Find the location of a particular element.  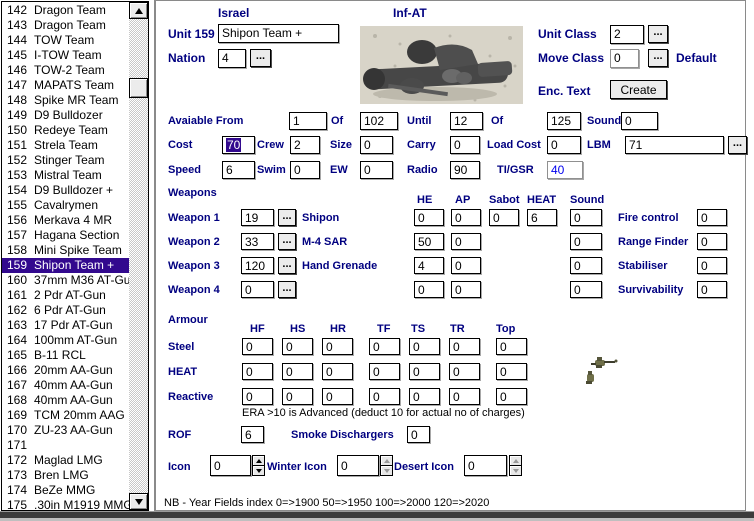

until-of-field: 125 is located at coordinates (564, 121).